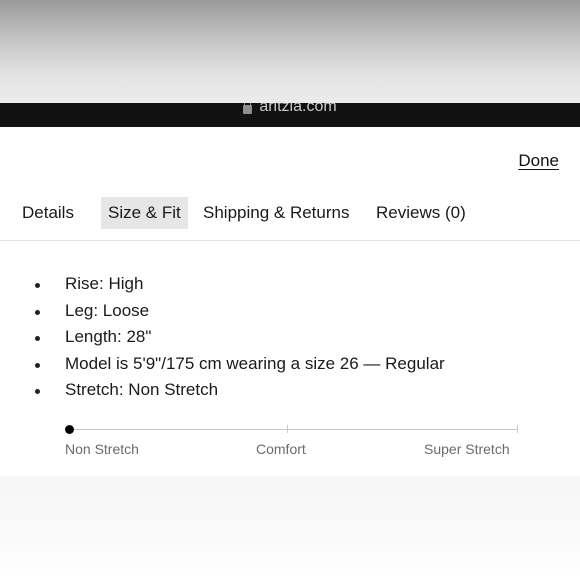 The image size is (580, 580). What do you see at coordinates (69, 429) in the screenshot?
I see `stretch-marker` at bounding box center [69, 429].